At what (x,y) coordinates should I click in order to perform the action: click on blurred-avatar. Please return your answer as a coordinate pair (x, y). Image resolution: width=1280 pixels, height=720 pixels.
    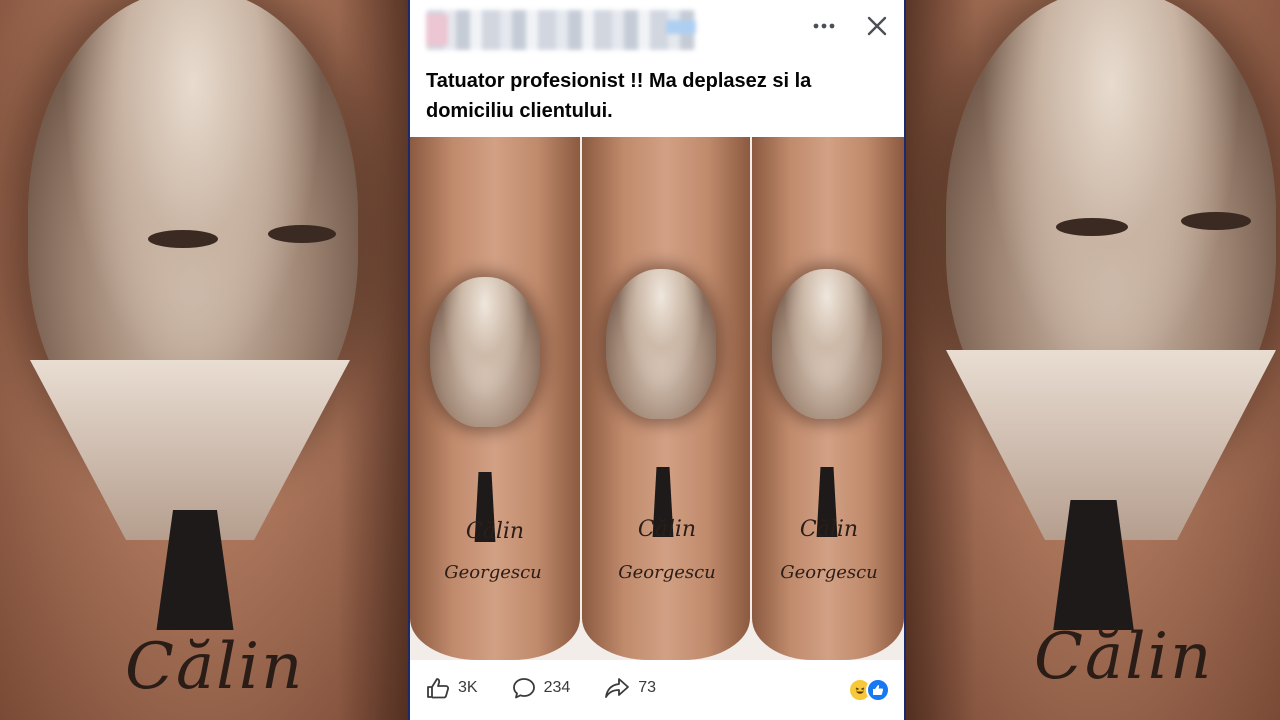
    Looking at the image, I should click on (437, 30).